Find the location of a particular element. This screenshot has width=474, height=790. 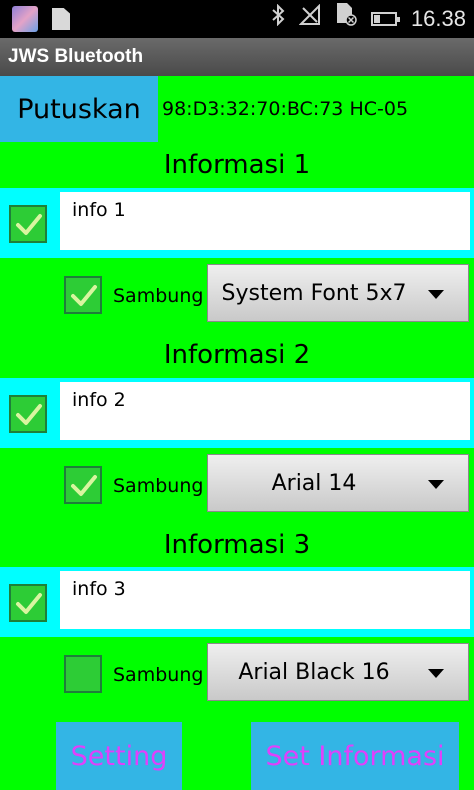

bluetooth-icon is located at coordinates (278, 19).